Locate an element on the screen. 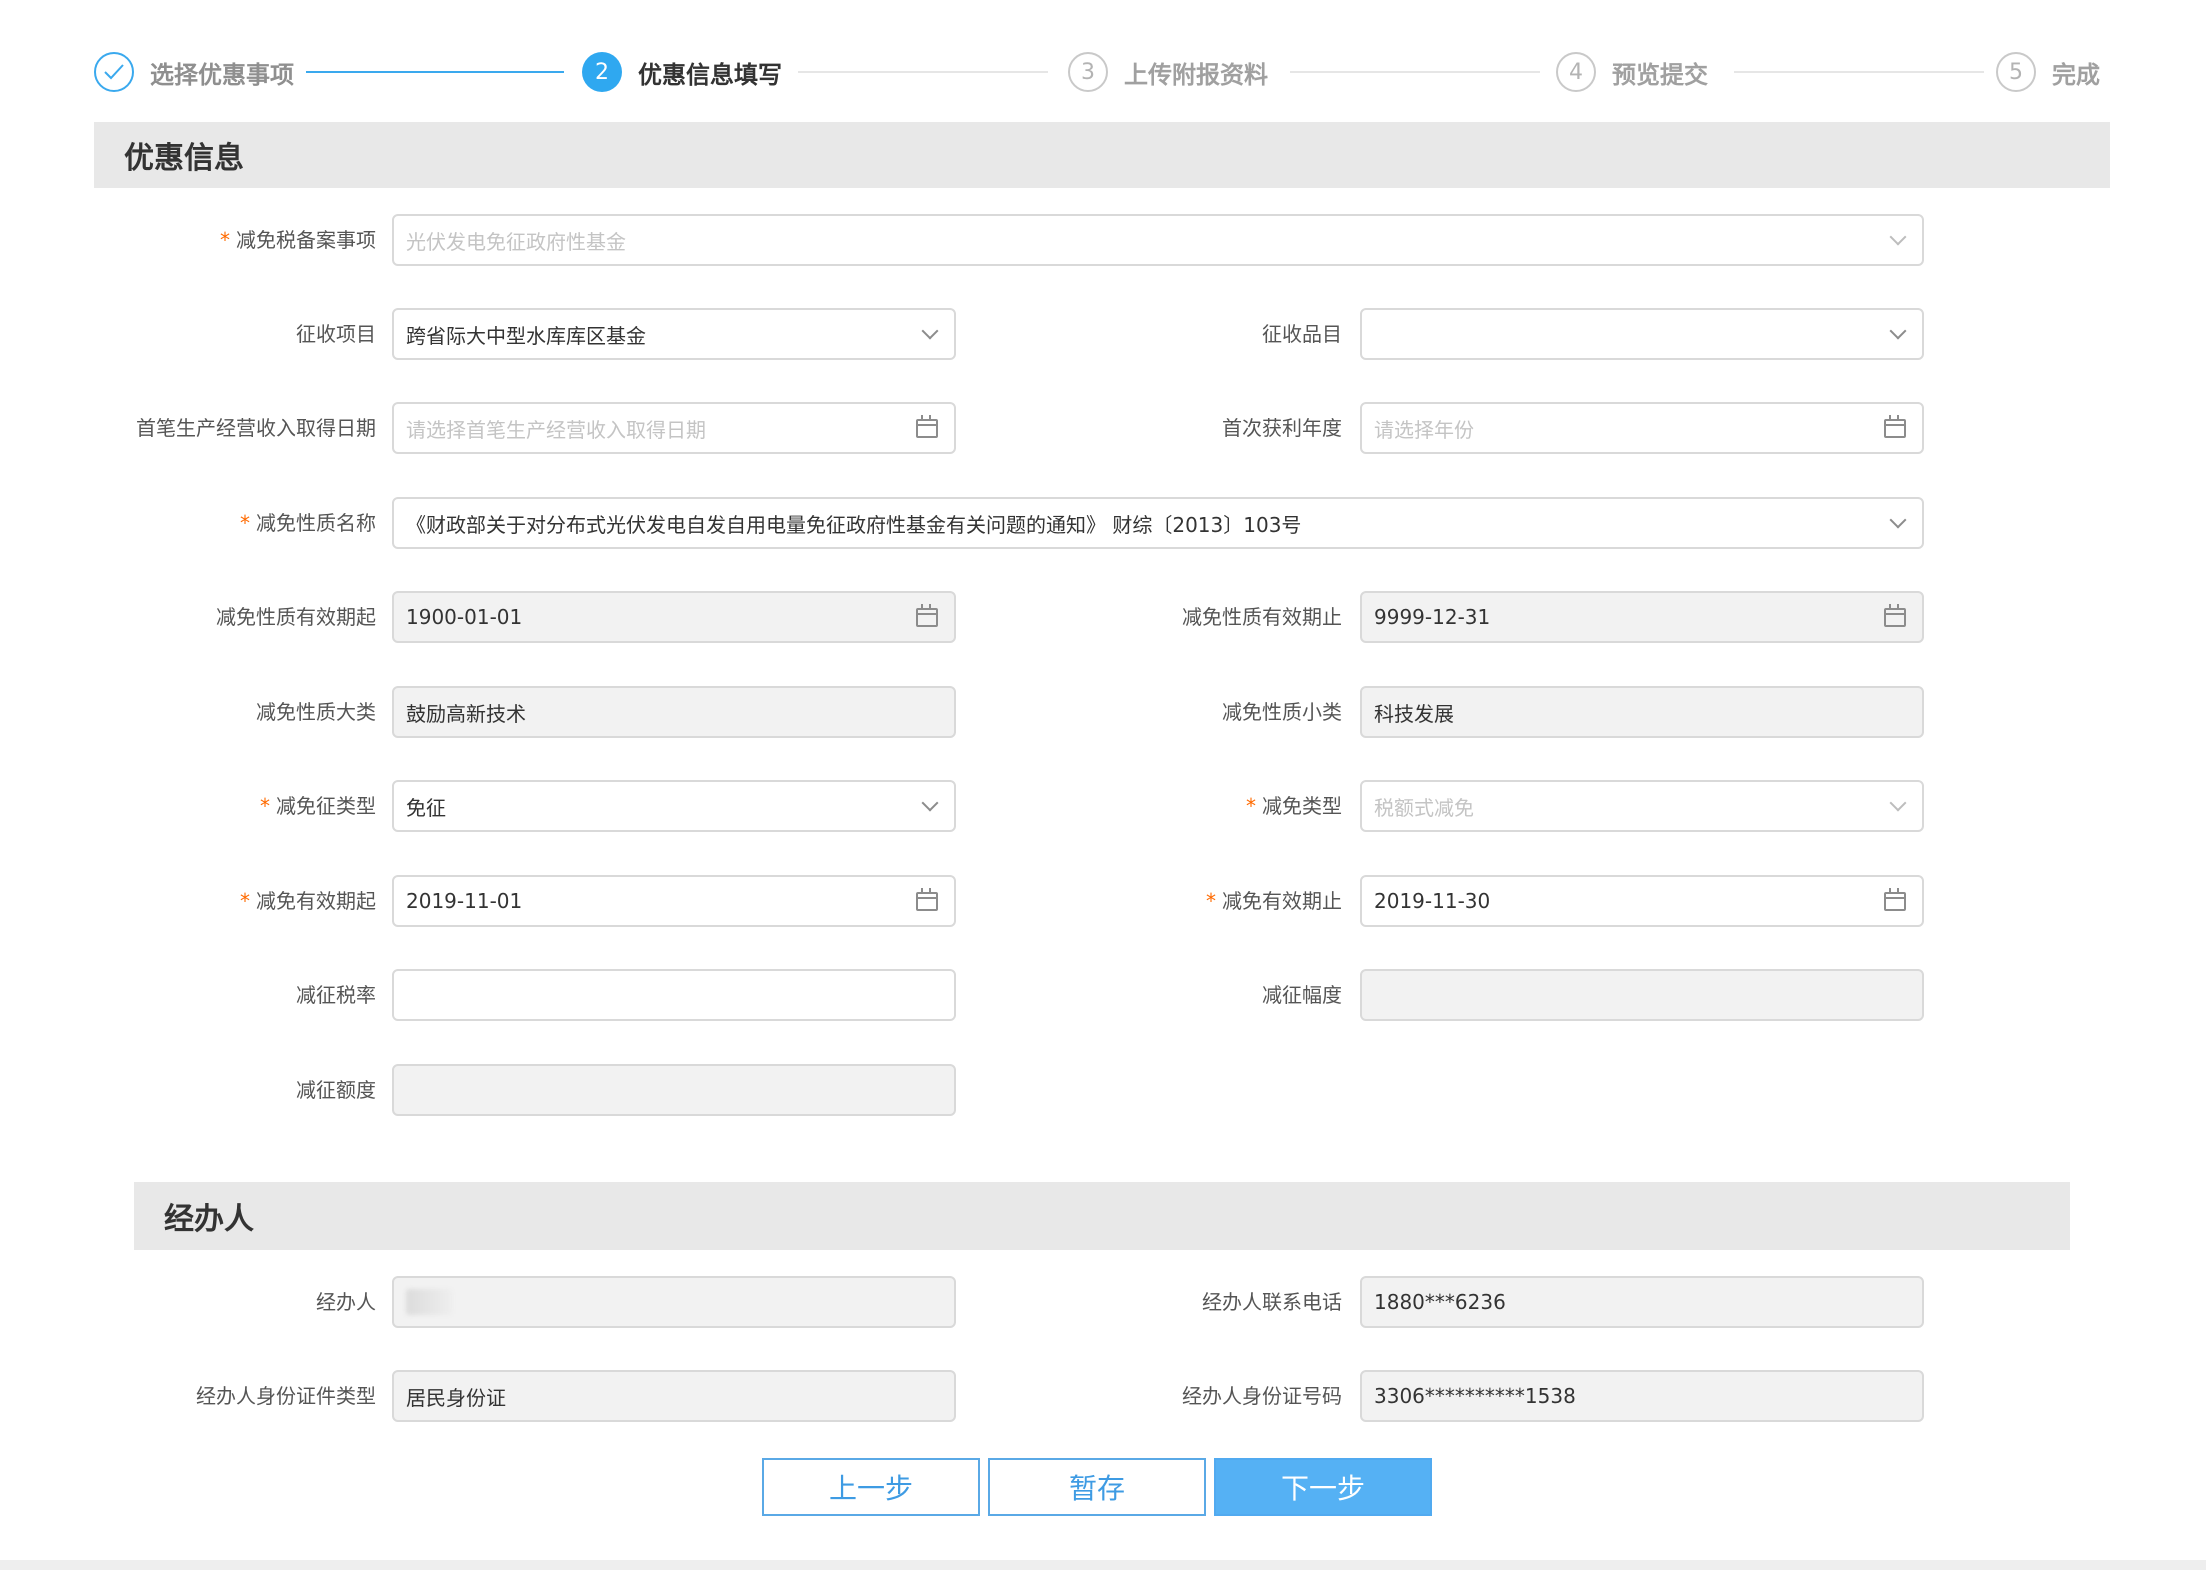 The height and width of the screenshot is (1570, 2206). step-number: 2 is located at coordinates (602, 72).